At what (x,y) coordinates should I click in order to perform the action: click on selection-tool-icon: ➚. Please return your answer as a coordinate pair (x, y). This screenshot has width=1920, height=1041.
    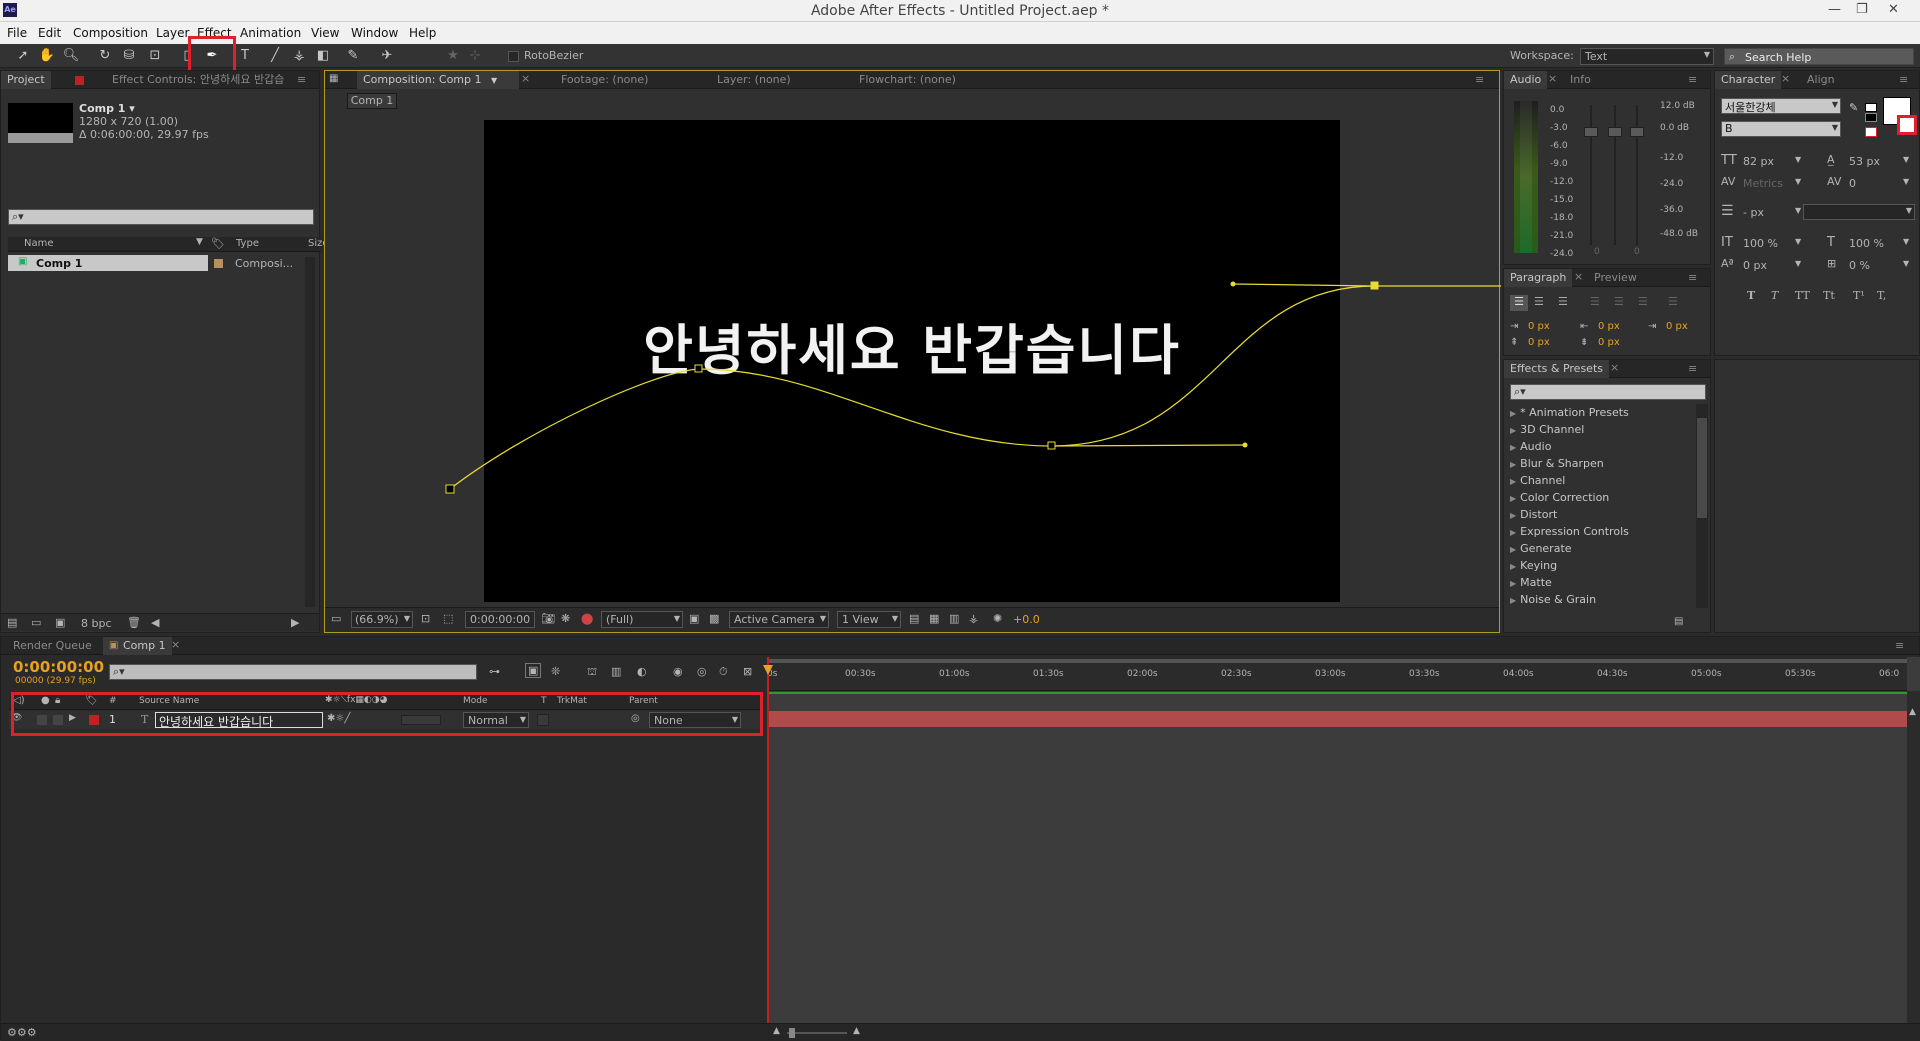
    Looking at the image, I should click on (23, 56).